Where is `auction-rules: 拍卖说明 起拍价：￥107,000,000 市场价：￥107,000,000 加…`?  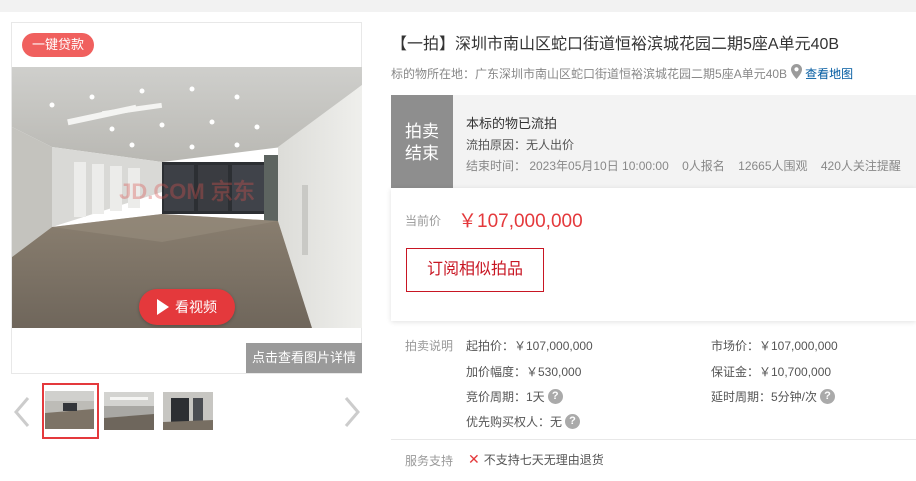 auction-rules: 拍卖说明 起拍价：￥107,000,000 市场价：￥107,000,000 加… is located at coordinates (653, 382).